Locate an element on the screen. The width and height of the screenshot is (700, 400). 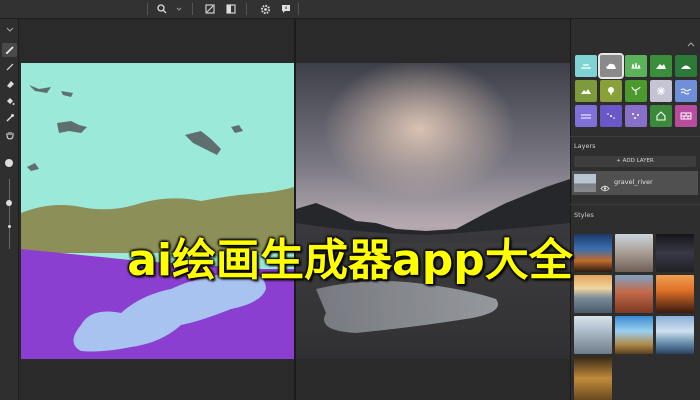
mountain-swatch is located at coordinates (661, 66).